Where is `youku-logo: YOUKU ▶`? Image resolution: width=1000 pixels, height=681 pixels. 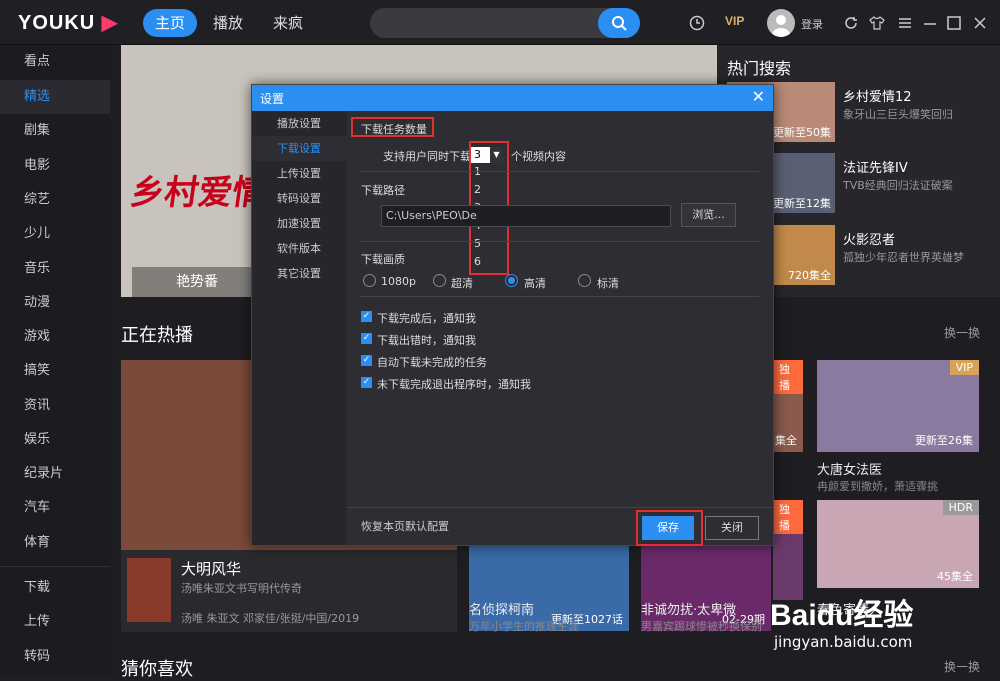 youku-logo: YOUKU ▶ is located at coordinates (68, 22).